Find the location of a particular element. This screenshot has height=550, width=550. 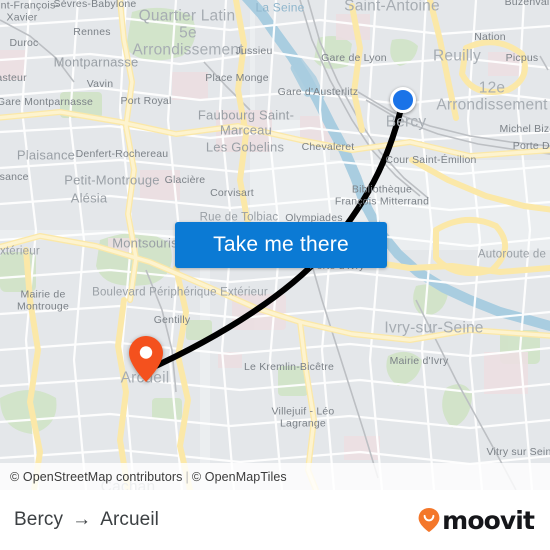

destination-marker is located at coordinates (146, 359).